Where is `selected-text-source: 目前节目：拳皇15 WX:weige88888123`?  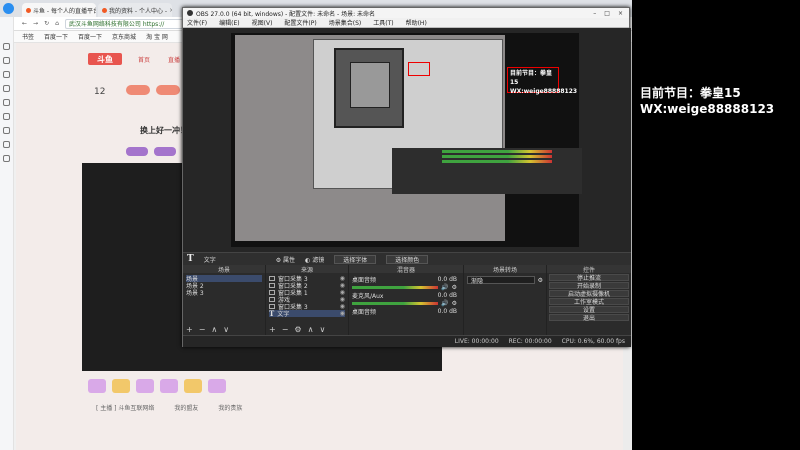 selected-text-source: 目前节目：拳皇15 WX:weige88888123 is located at coordinates (542, 81).